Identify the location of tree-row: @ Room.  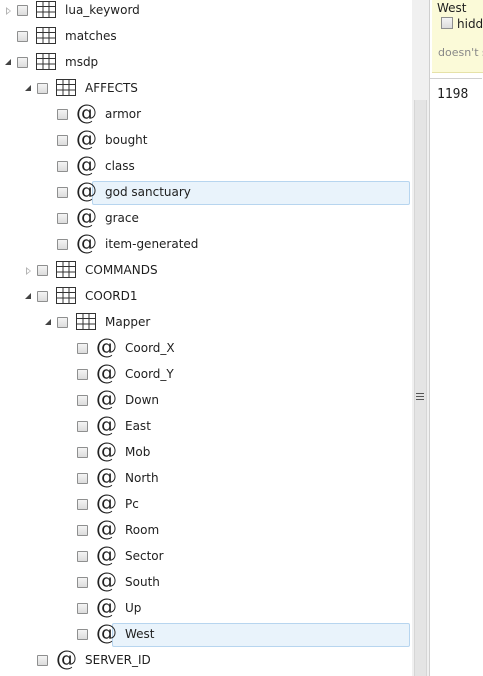
(206, 531).